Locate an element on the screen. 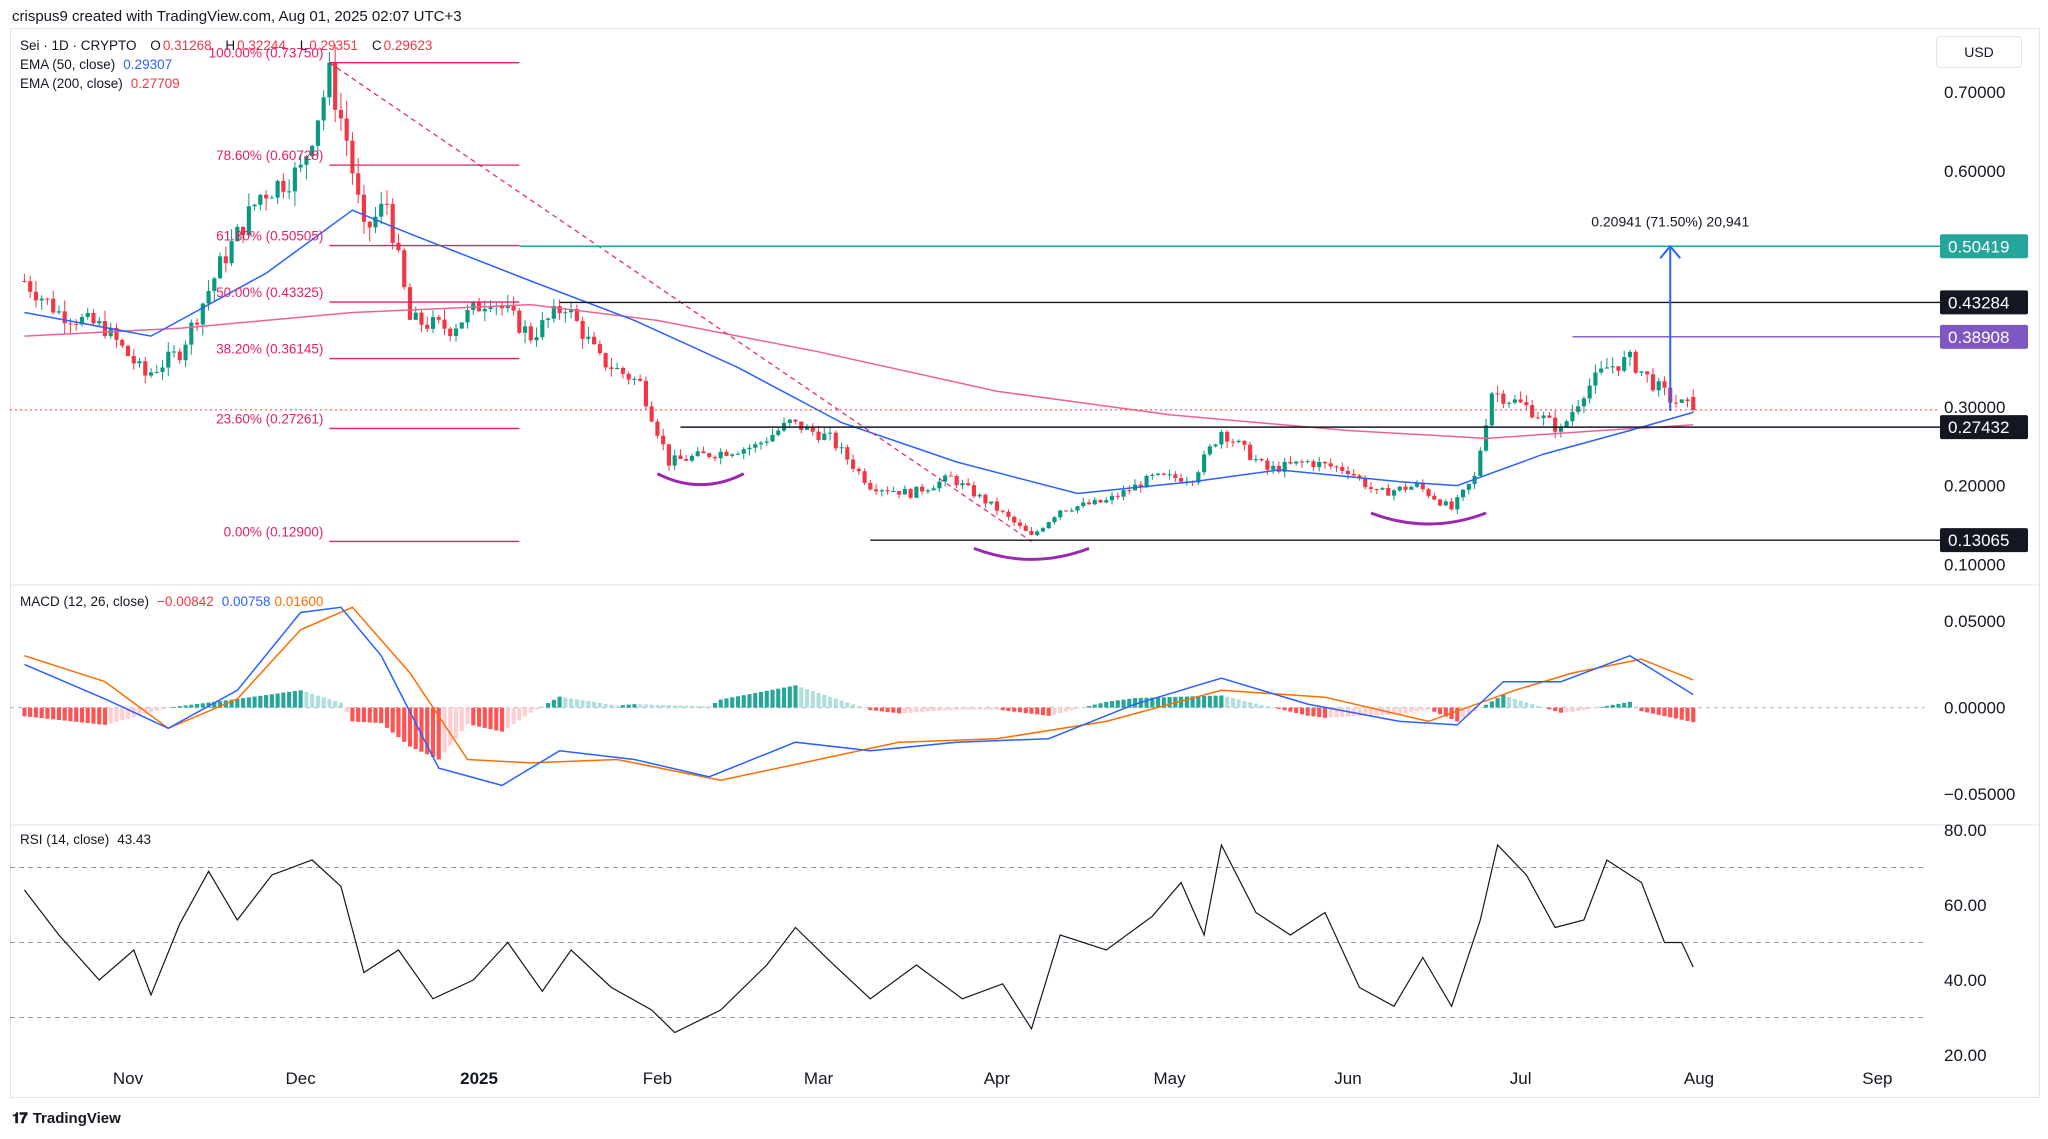 Image resolution: width=2048 pixels, height=1139 pixels. macd-line is located at coordinates (859, 696).